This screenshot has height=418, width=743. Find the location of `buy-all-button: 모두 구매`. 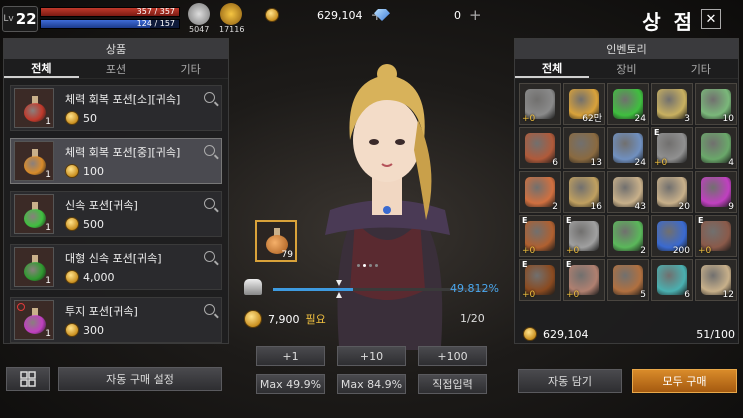

buy-all-button: 모두 구매 is located at coordinates (684, 381).